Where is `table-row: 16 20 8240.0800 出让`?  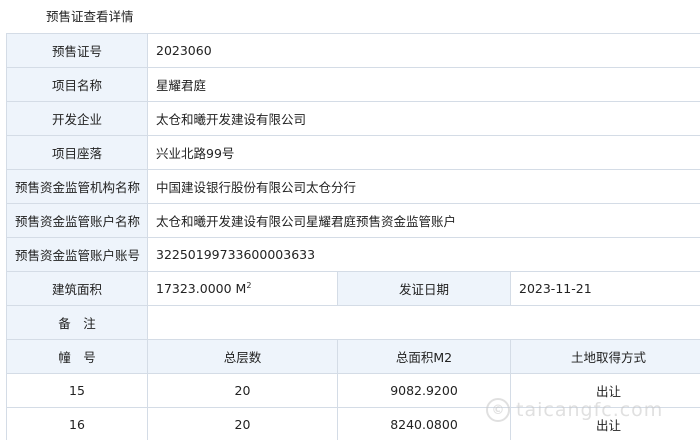
table-row: 16 20 8240.0800 出让 is located at coordinates (353, 423).